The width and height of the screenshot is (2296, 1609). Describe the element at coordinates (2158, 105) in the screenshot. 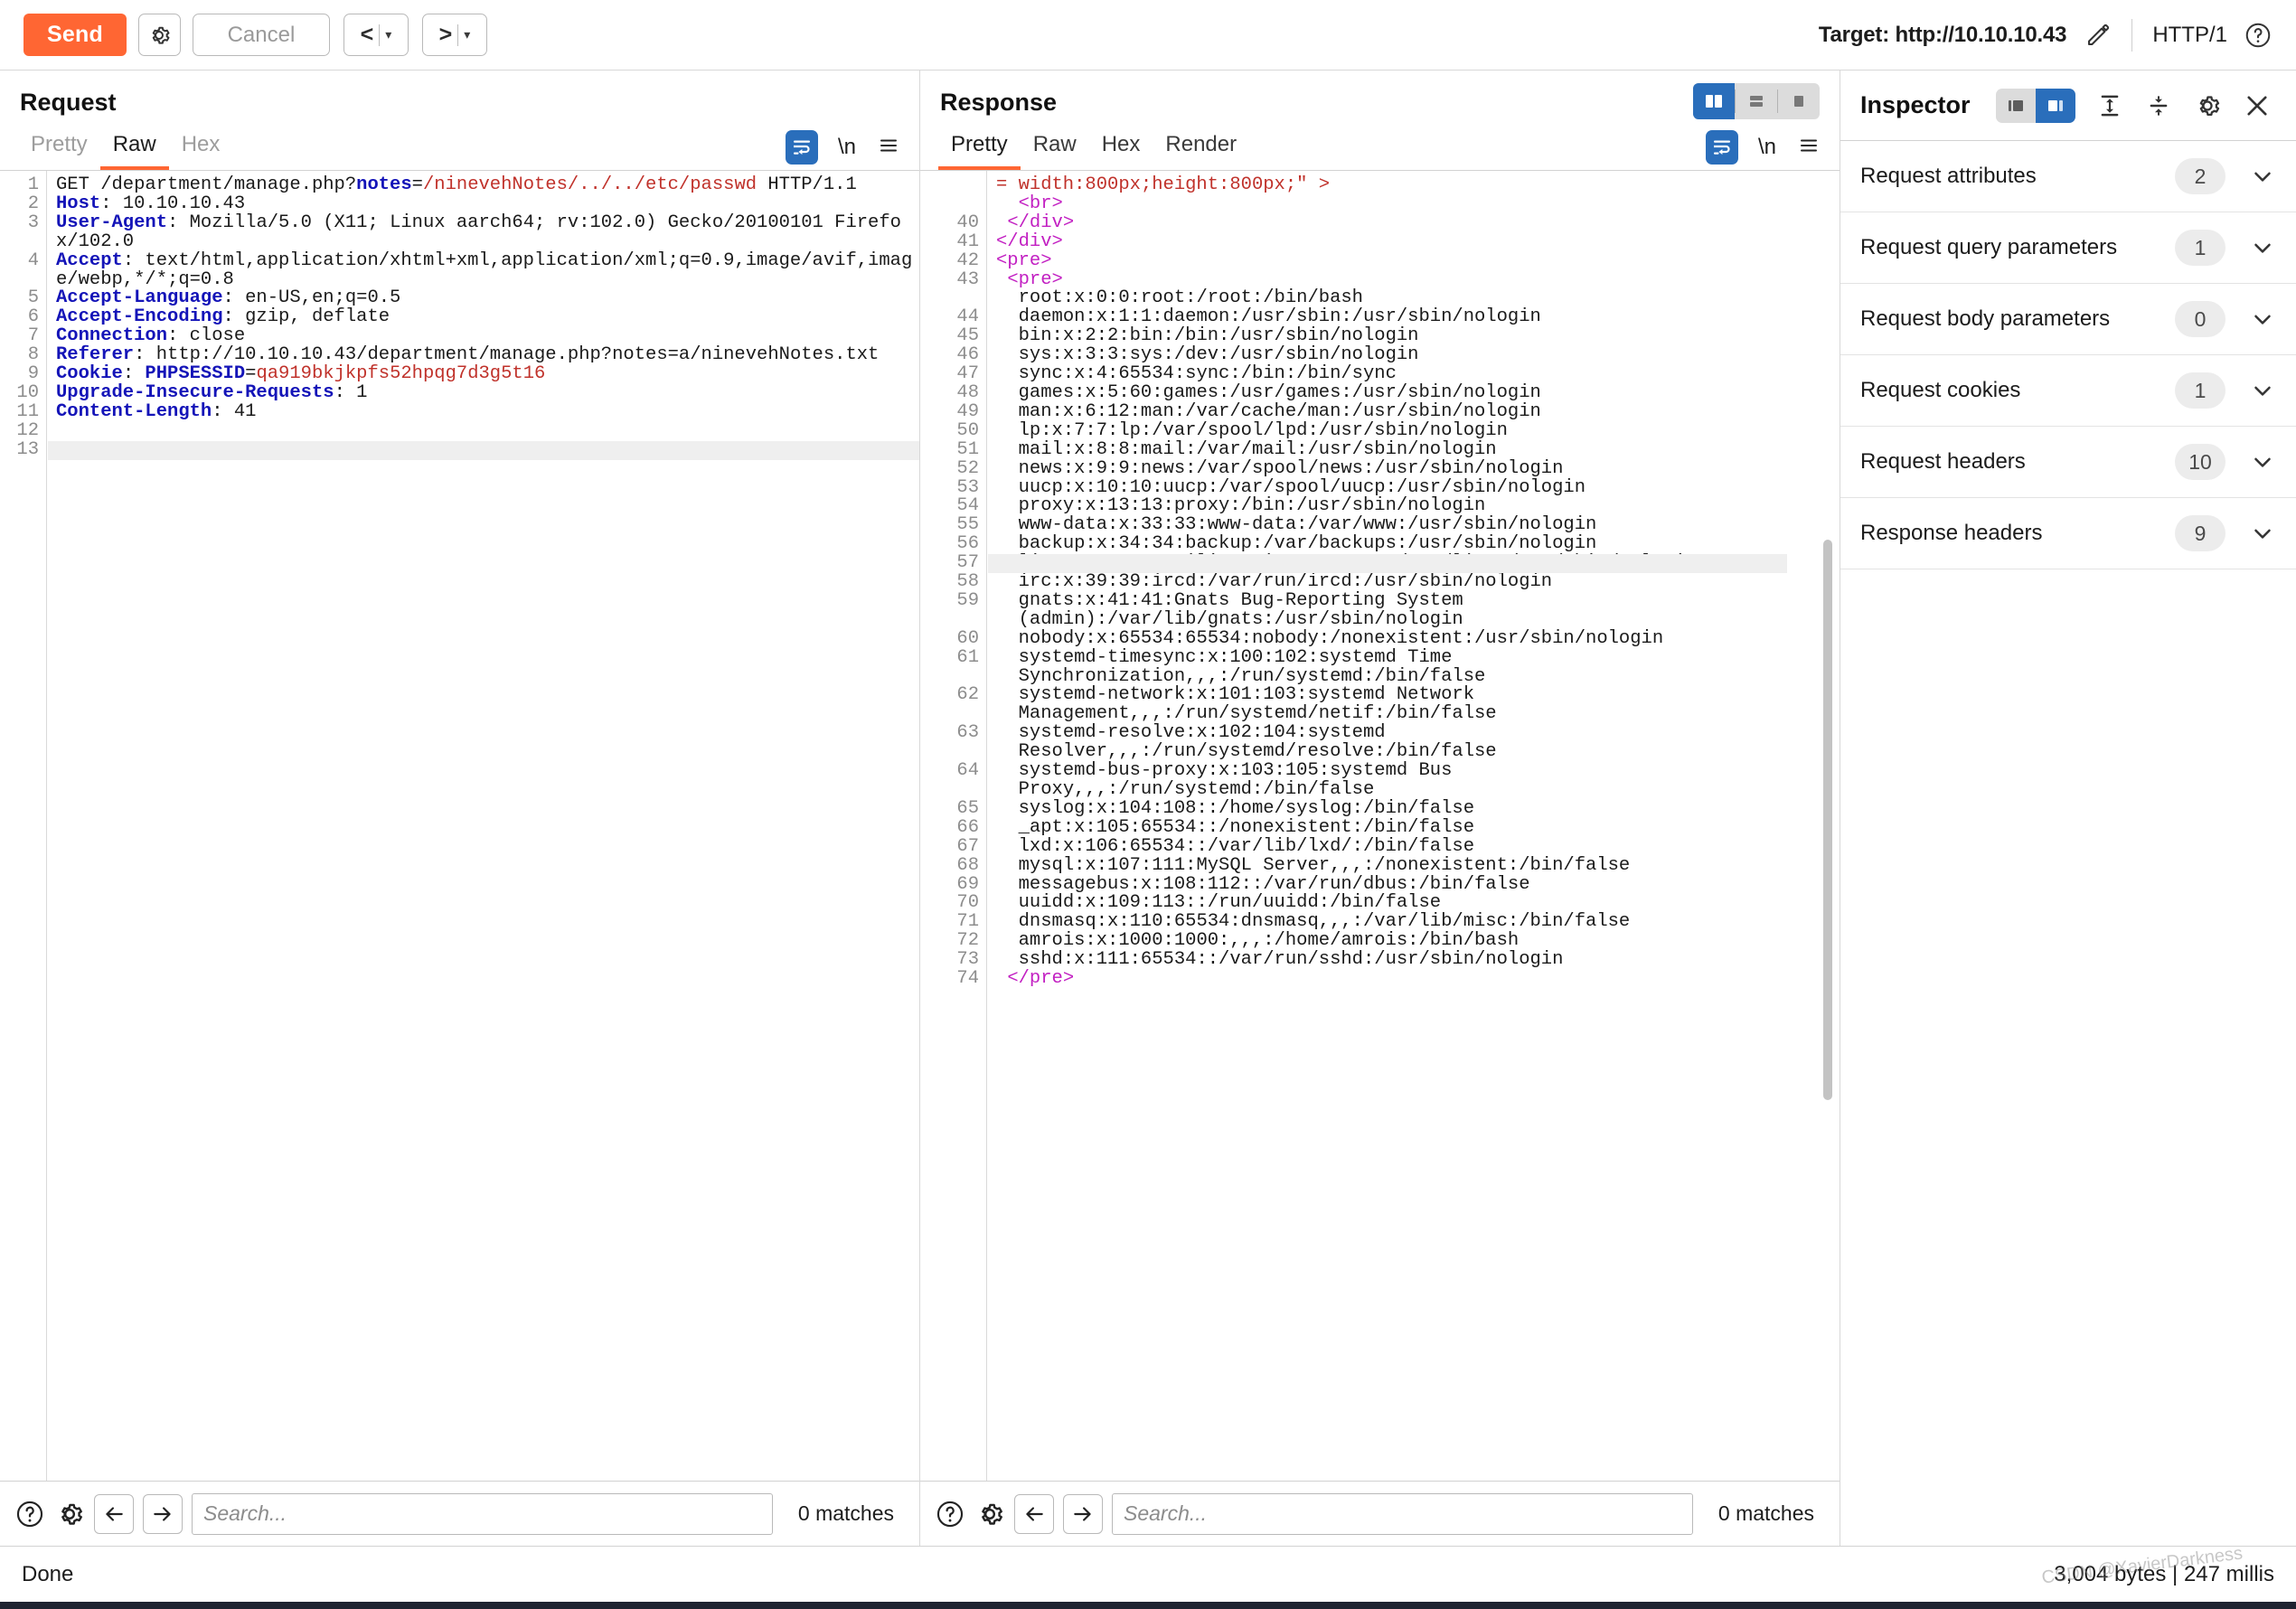

I see `expand-all-button` at that location.